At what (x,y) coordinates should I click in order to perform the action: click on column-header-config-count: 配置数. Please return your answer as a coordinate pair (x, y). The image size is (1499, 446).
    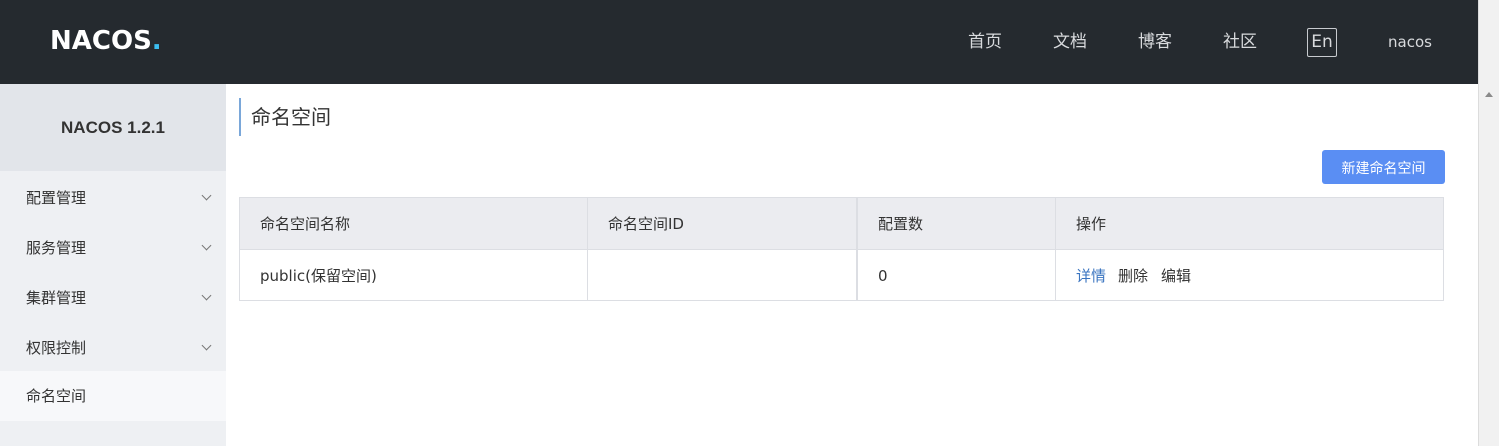
    Looking at the image, I should click on (901, 224).